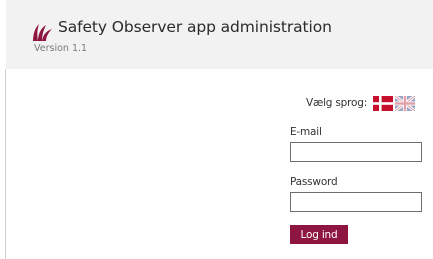 Image resolution: width=433 pixels, height=259 pixels. I want to click on language-selector: Vælg sprog:, so click(361, 103).